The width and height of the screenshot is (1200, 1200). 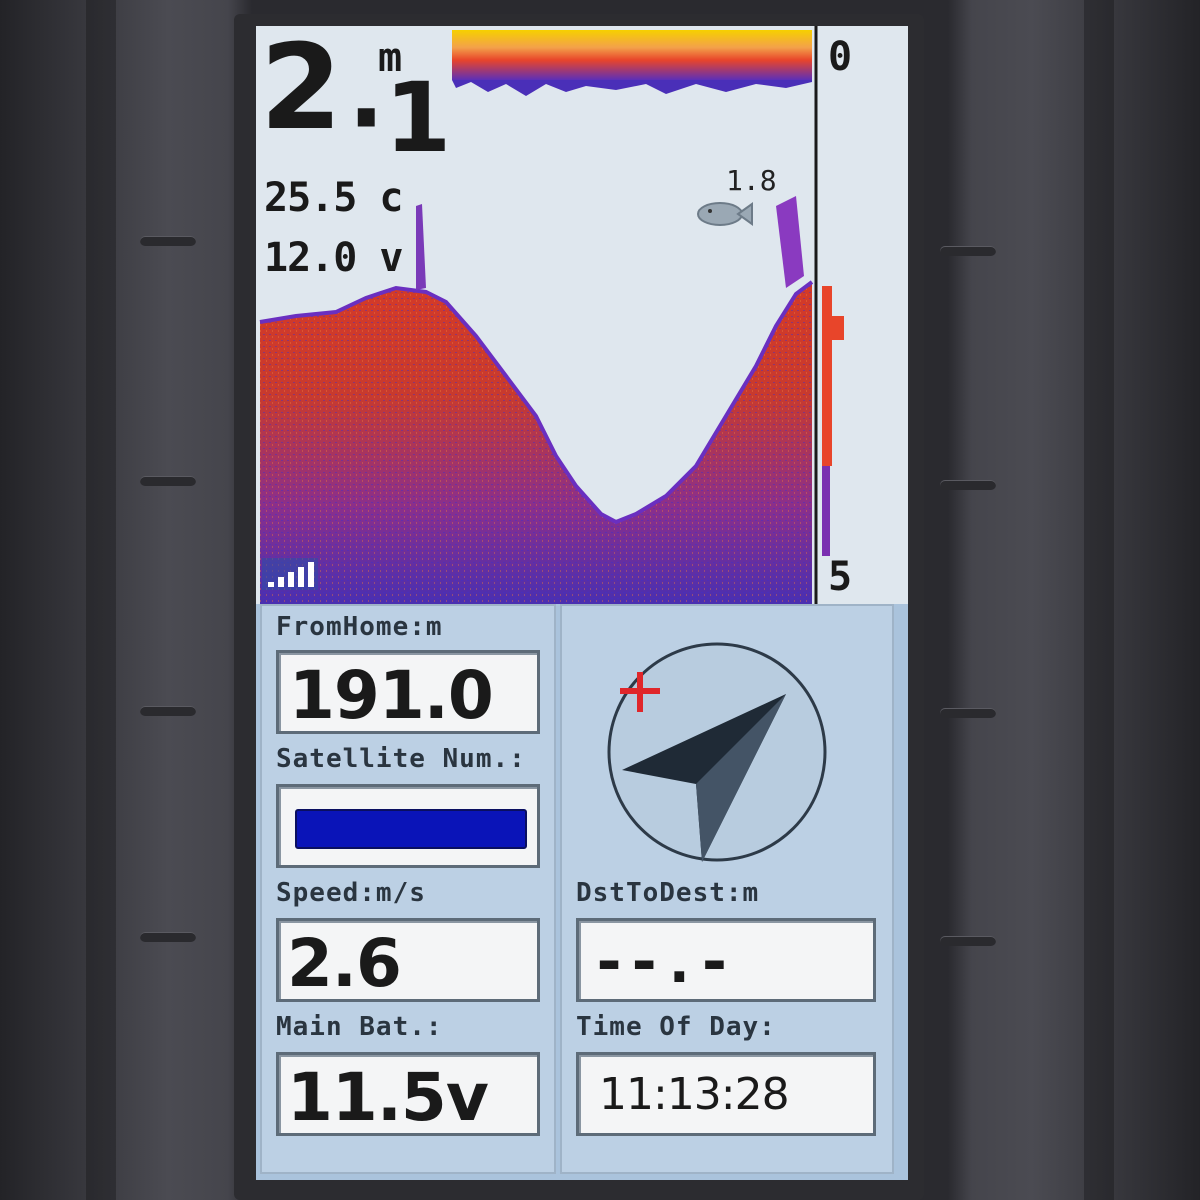 What do you see at coordinates (725, 214) in the screenshot?
I see `fish-icon` at bounding box center [725, 214].